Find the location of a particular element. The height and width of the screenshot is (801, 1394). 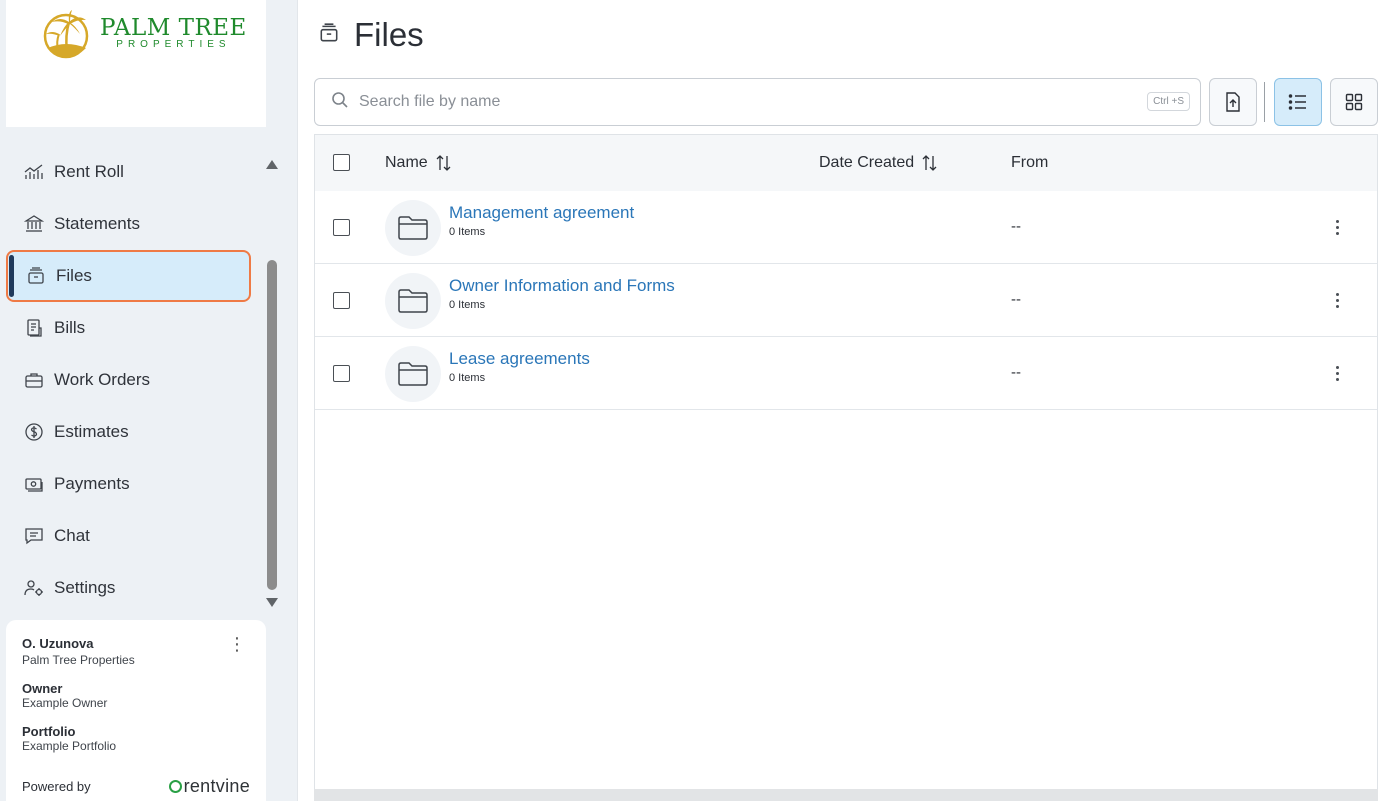

sidebar-item-label: Chat is located at coordinates (72, 535).